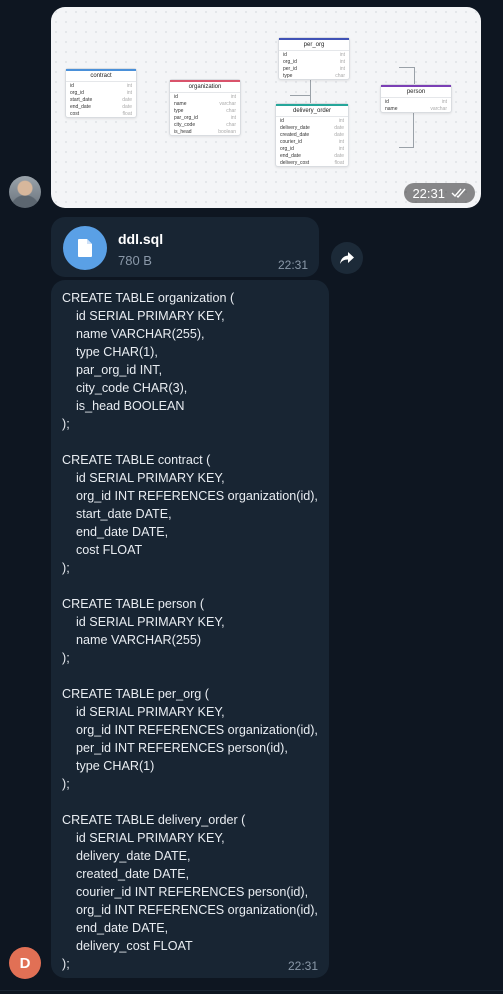  Describe the element at coordinates (428, 193) in the screenshot. I see `image-time-label: 22:31` at that location.